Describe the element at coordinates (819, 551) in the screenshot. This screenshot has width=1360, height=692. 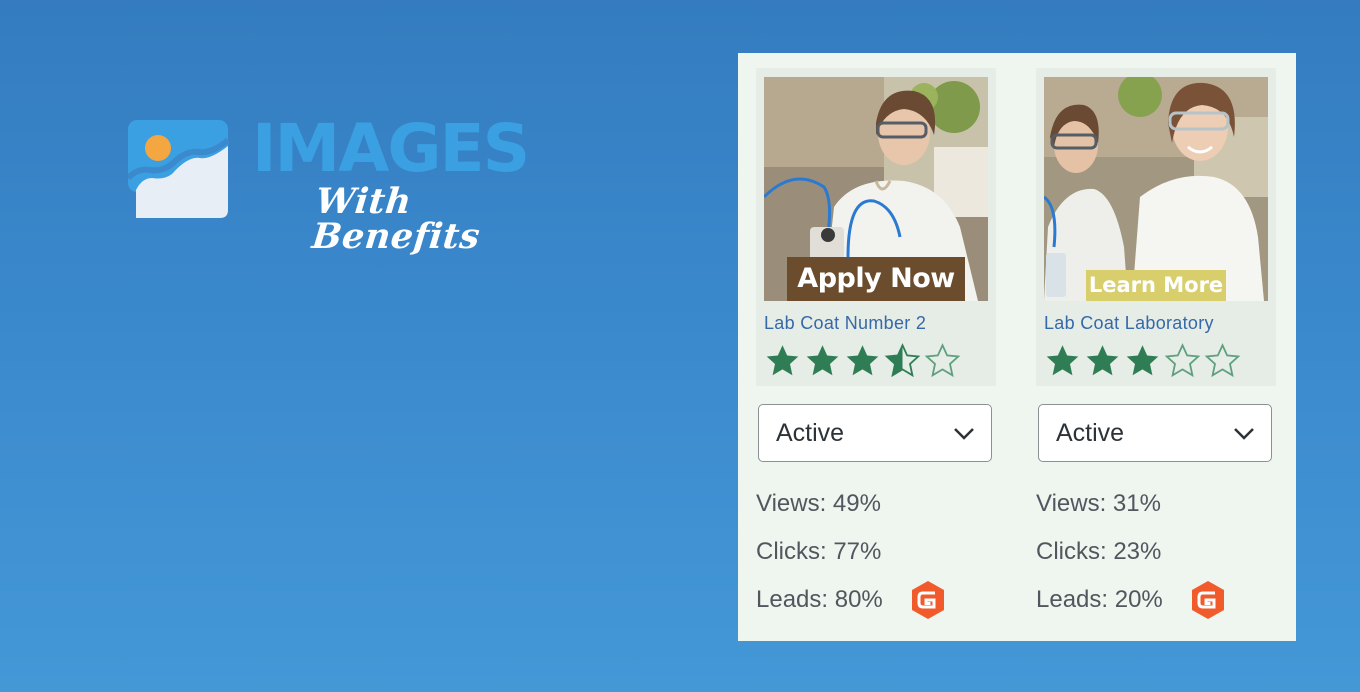
I see `clicks-stat: Clicks: 77%` at that location.